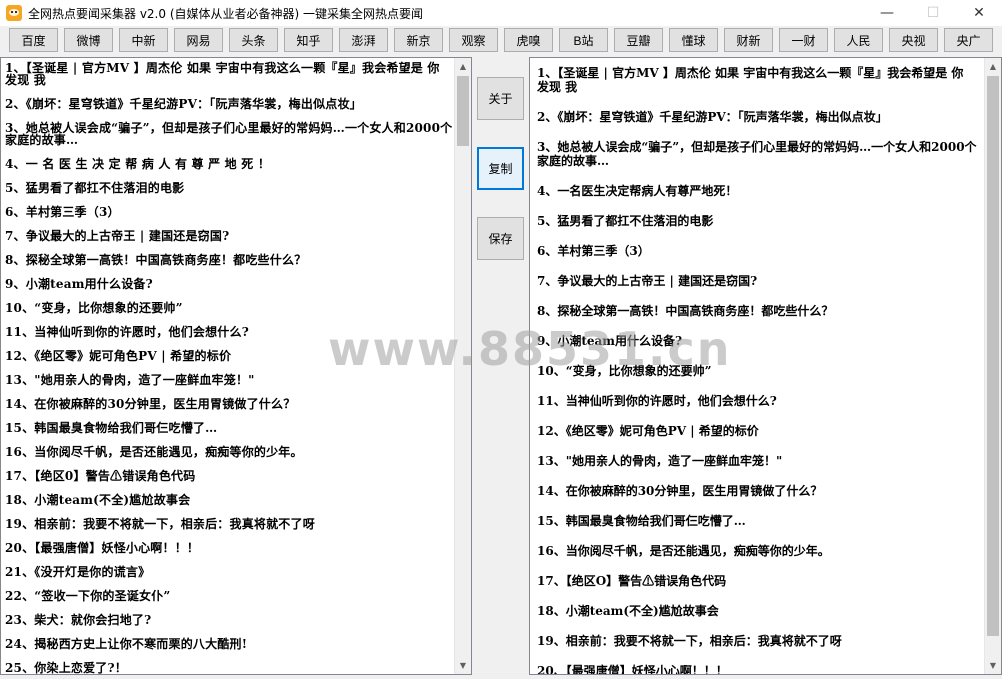  I want to click on list-item: 19、相亲前：我要不将就一下，相亲后：我真将就不了呀, so click(229, 526).